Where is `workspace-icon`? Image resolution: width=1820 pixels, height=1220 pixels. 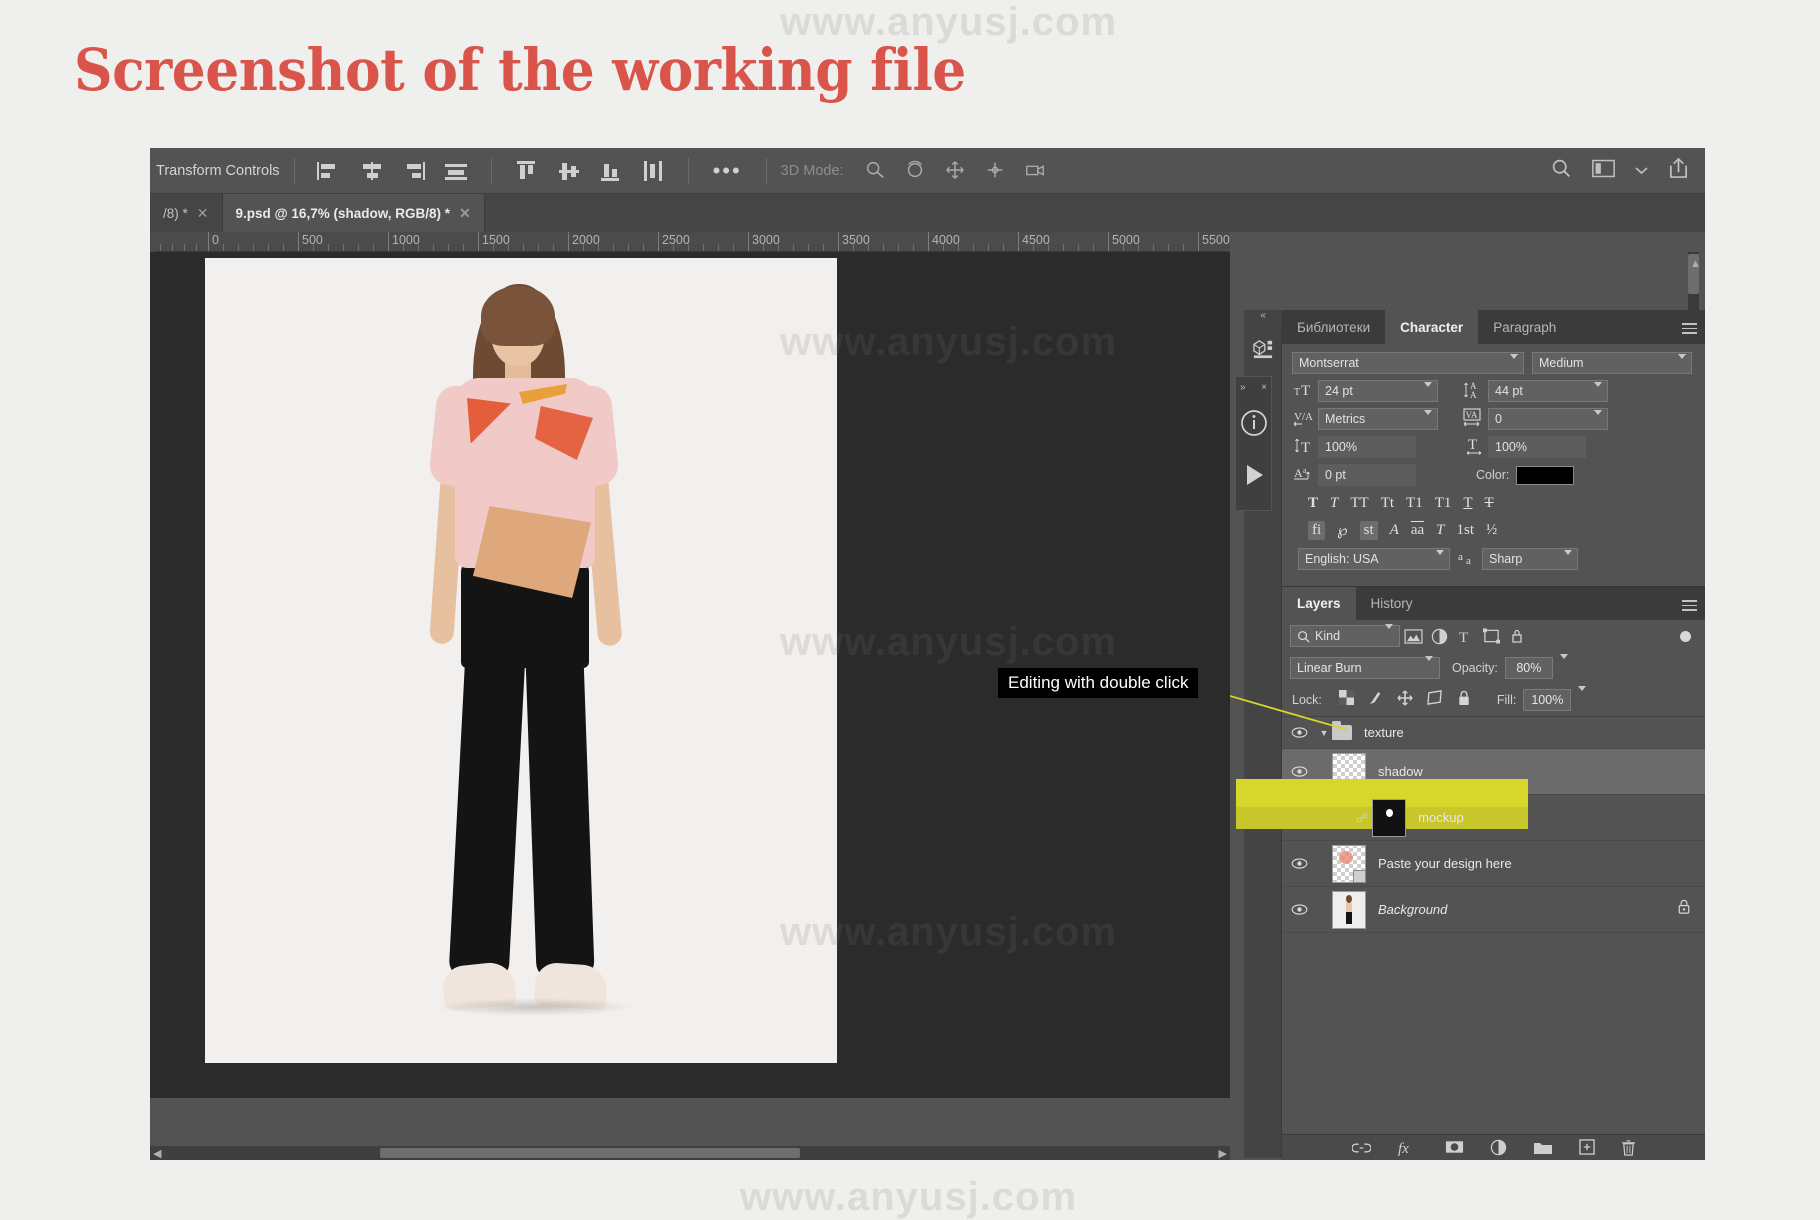
workspace-icon is located at coordinates (1603, 171).